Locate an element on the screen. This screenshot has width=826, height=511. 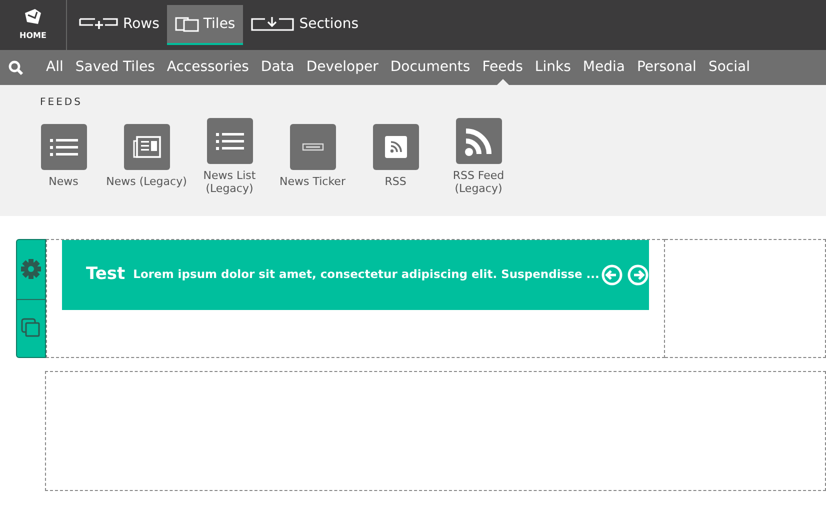
tile-option: News Ticker is located at coordinates (312, 157).